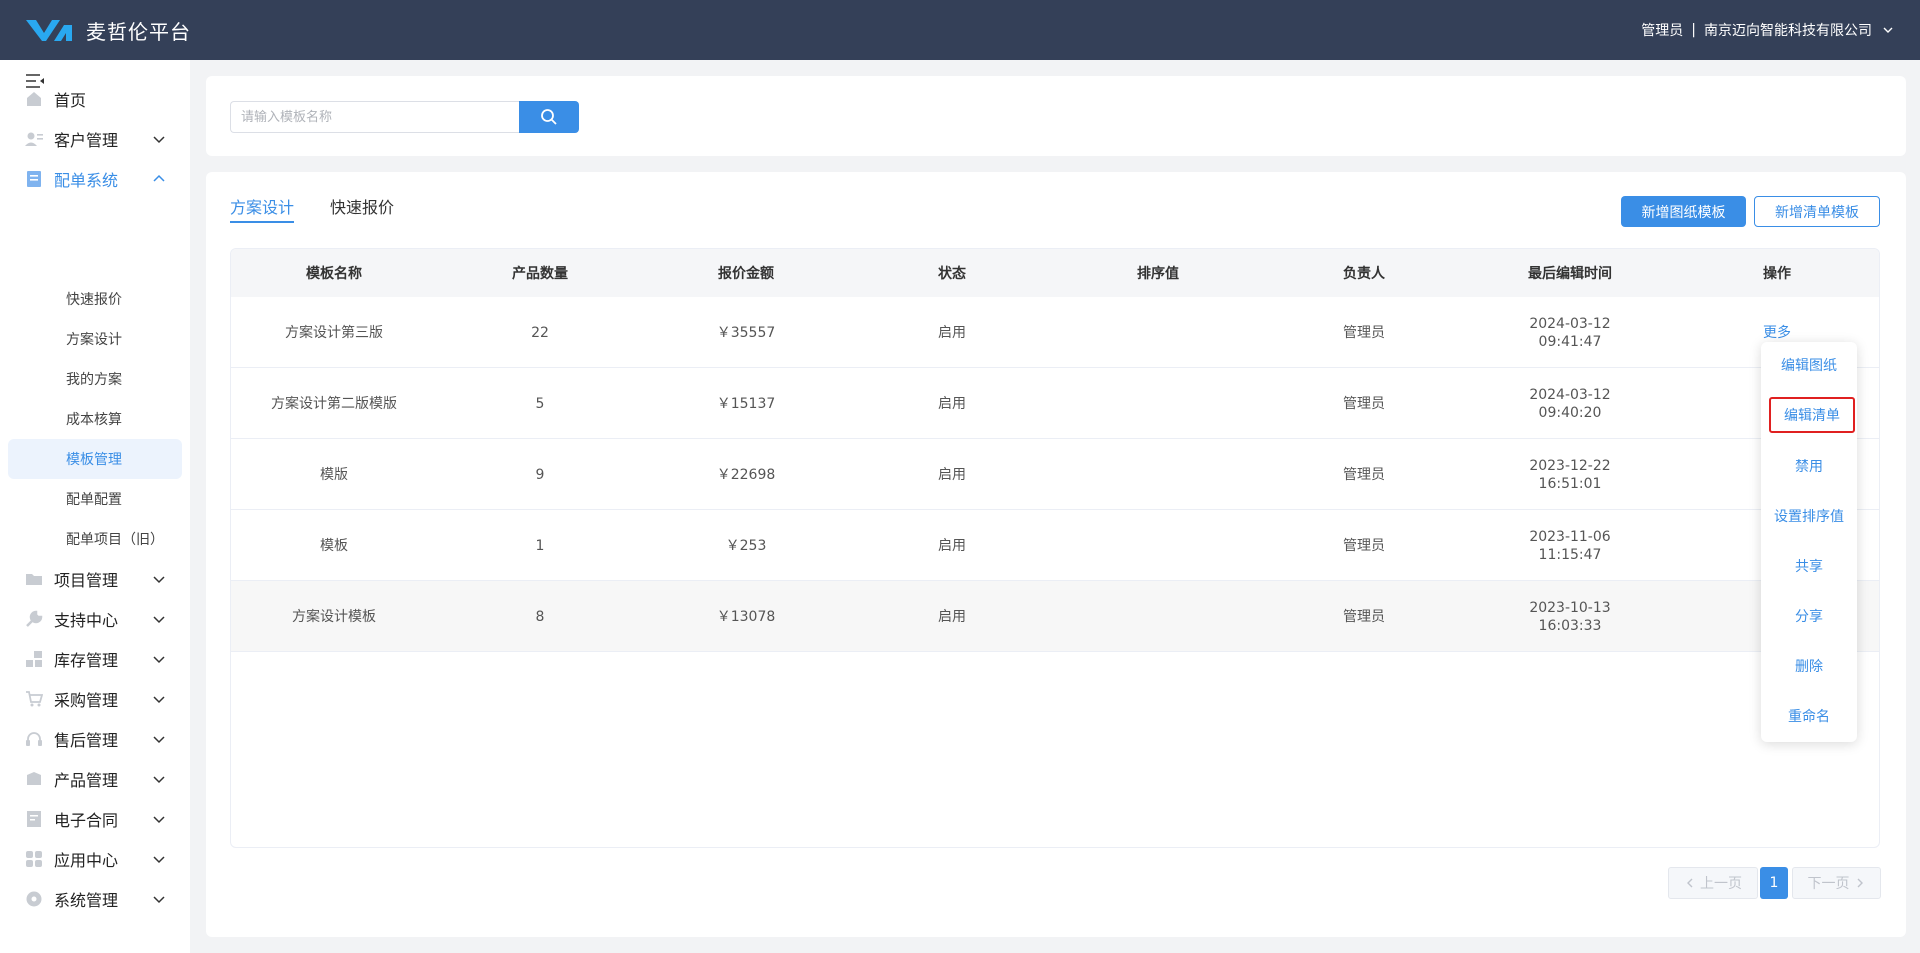 This screenshot has width=1920, height=953. I want to click on menu-item-disable: 禁用, so click(1809, 466).